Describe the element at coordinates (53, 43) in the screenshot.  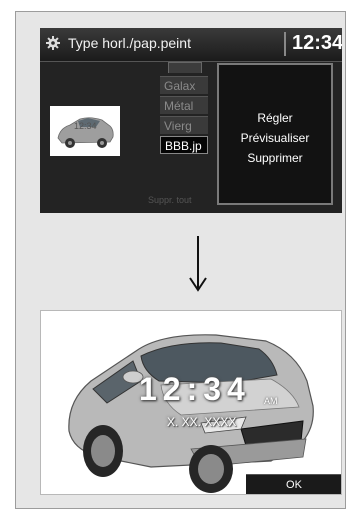
I see `gear-icon` at that location.